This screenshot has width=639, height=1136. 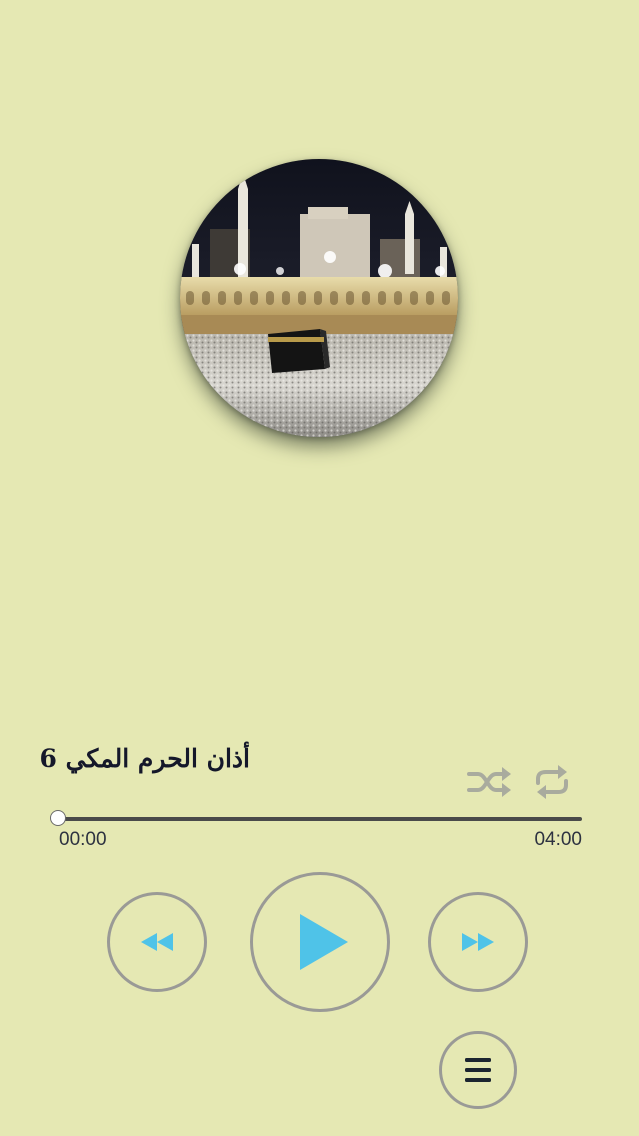 I want to click on repeat-button, so click(x=552, y=782).